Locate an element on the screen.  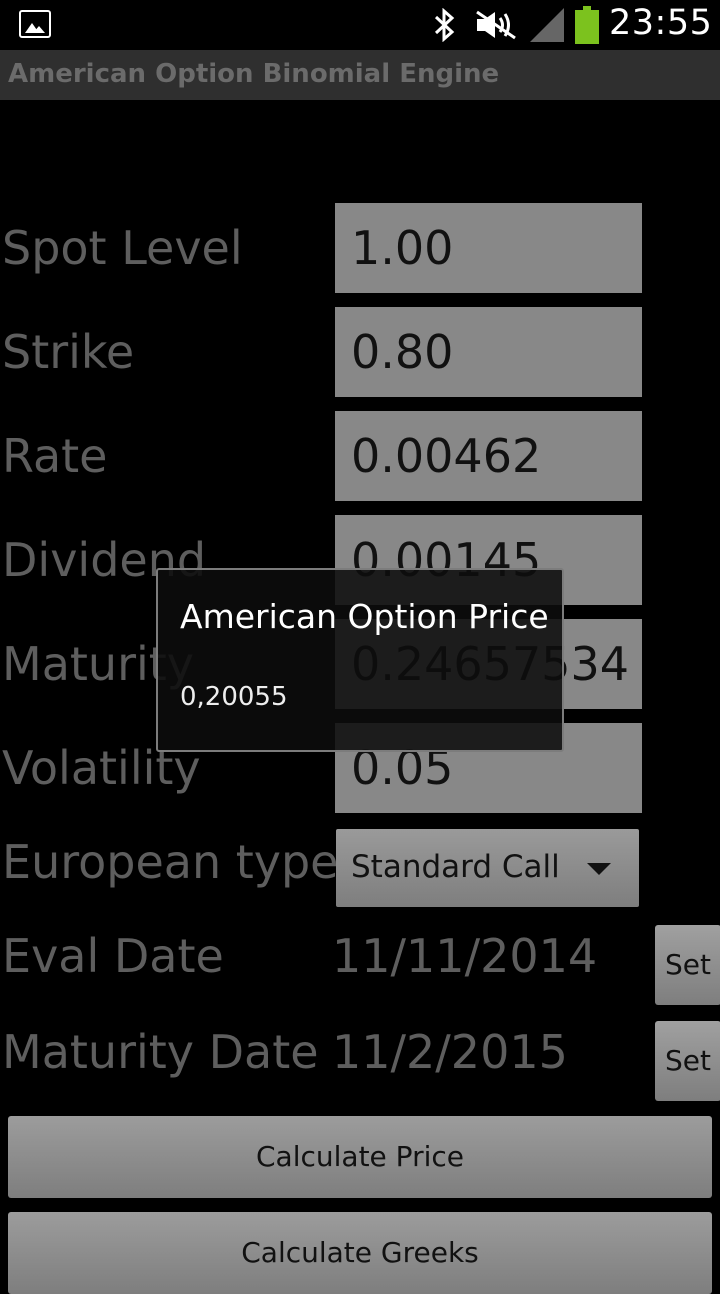
spot-label: Spot Level is located at coordinates (122, 248).